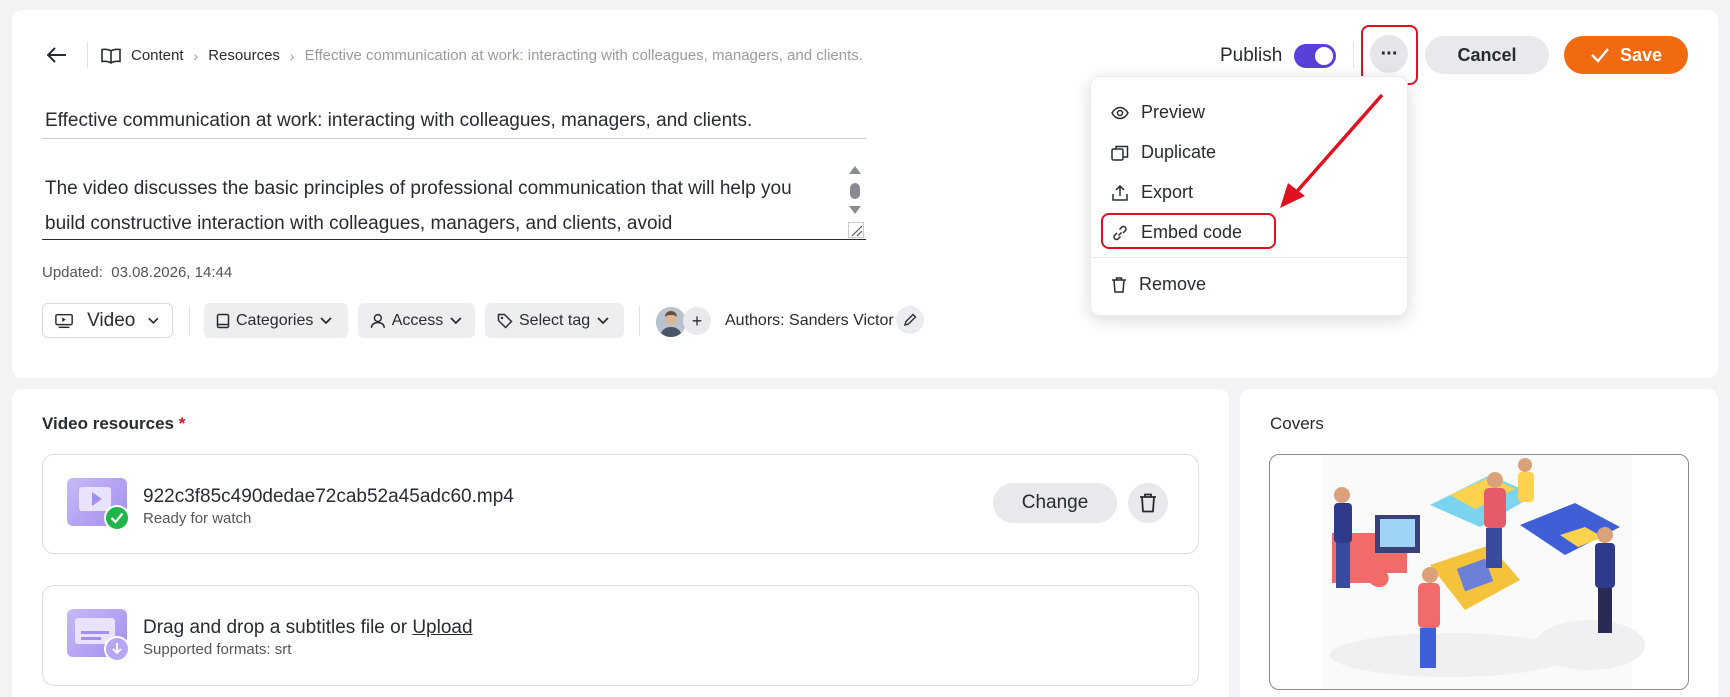 Image resolution: width=1730 pixels, height=697 pixels. Describe the element at coordinates (1120, 112) in the screenshot. I see `eye-icon` at that location.